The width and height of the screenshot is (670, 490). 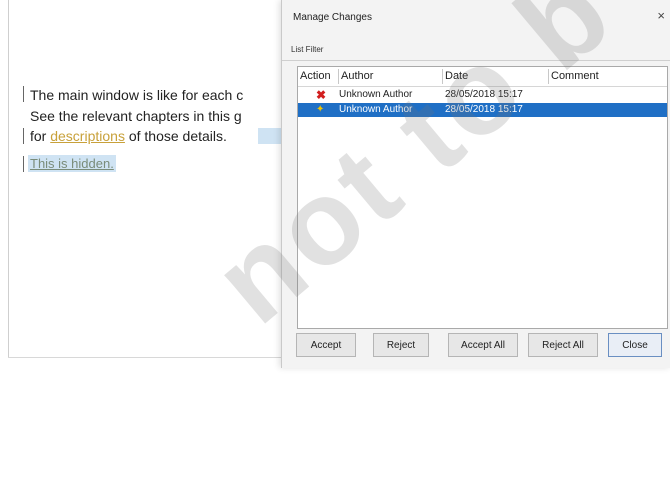 What do you see at coordinates (318, 76) in the screenshot?
I see `column-header-action: Action` at bounding box center [318, 76].